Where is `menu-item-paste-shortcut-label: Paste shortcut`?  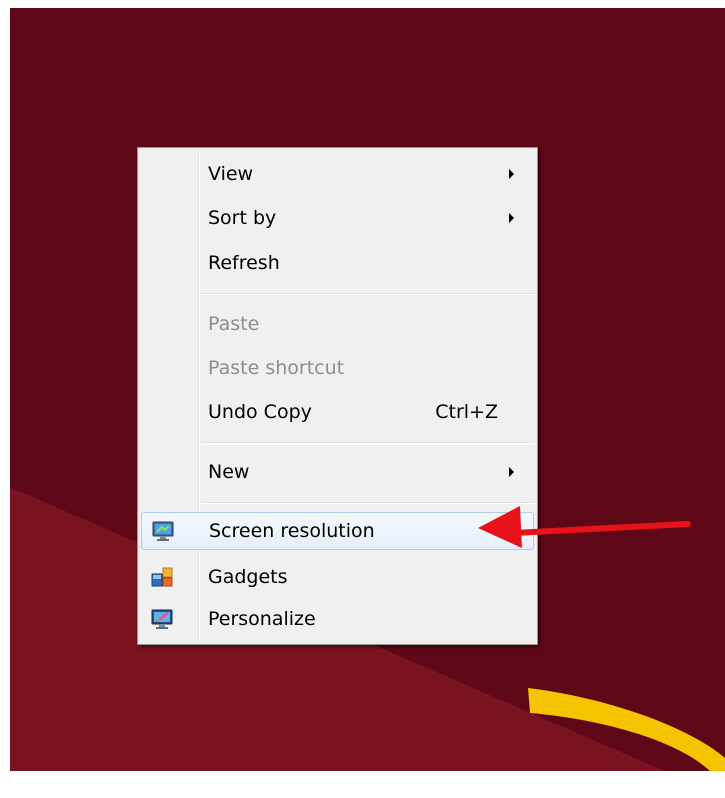
menu-item-paste-shortcut-label: Paste shortcut is located at coordinates (276, 368).